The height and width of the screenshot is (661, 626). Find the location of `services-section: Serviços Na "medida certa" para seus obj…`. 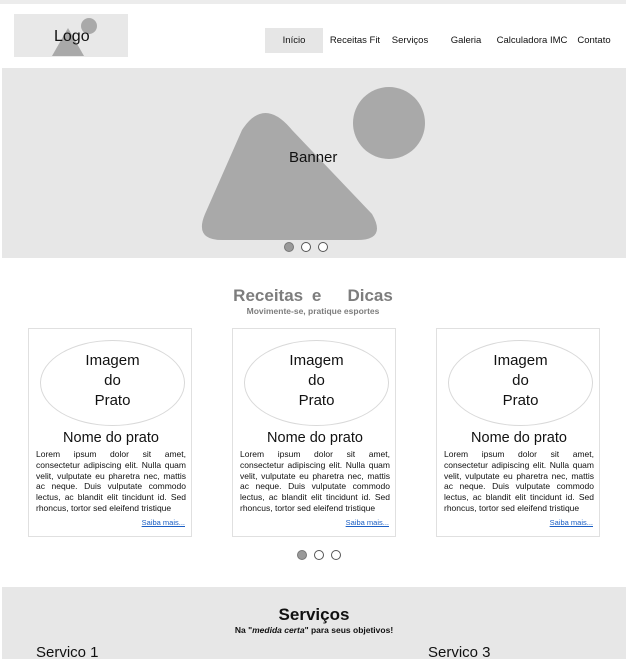

services-section: Serviços Na "medida certa" para seus obj… is located at coordinates (314, 624).